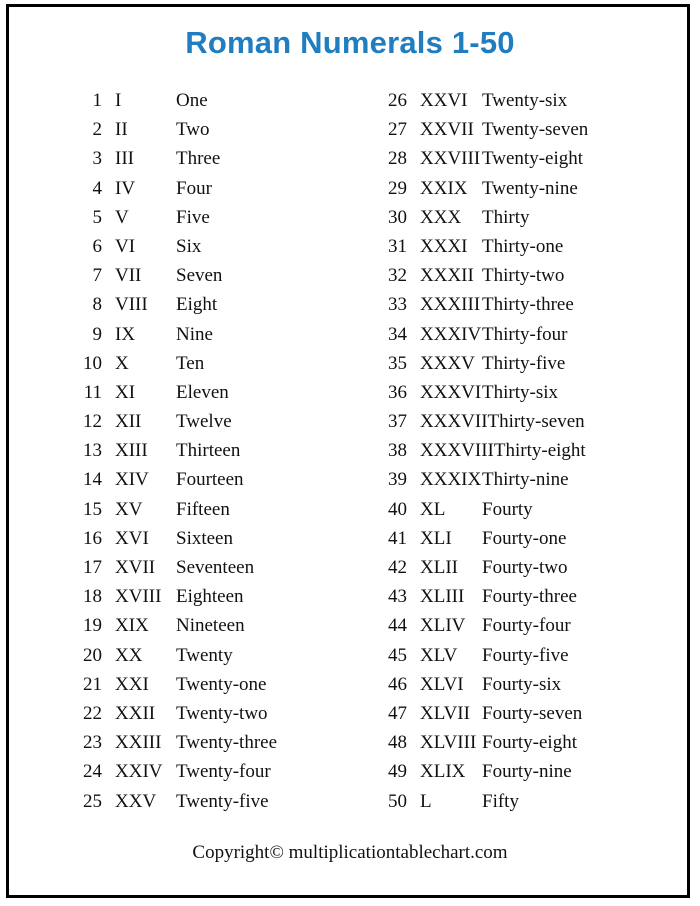 The width and height of the screenshot is (700, 906). What do you see at coordinates (397, 276) in the screenshot?
I see `numeral-row-number: 32` at bounding box center [397, 276].